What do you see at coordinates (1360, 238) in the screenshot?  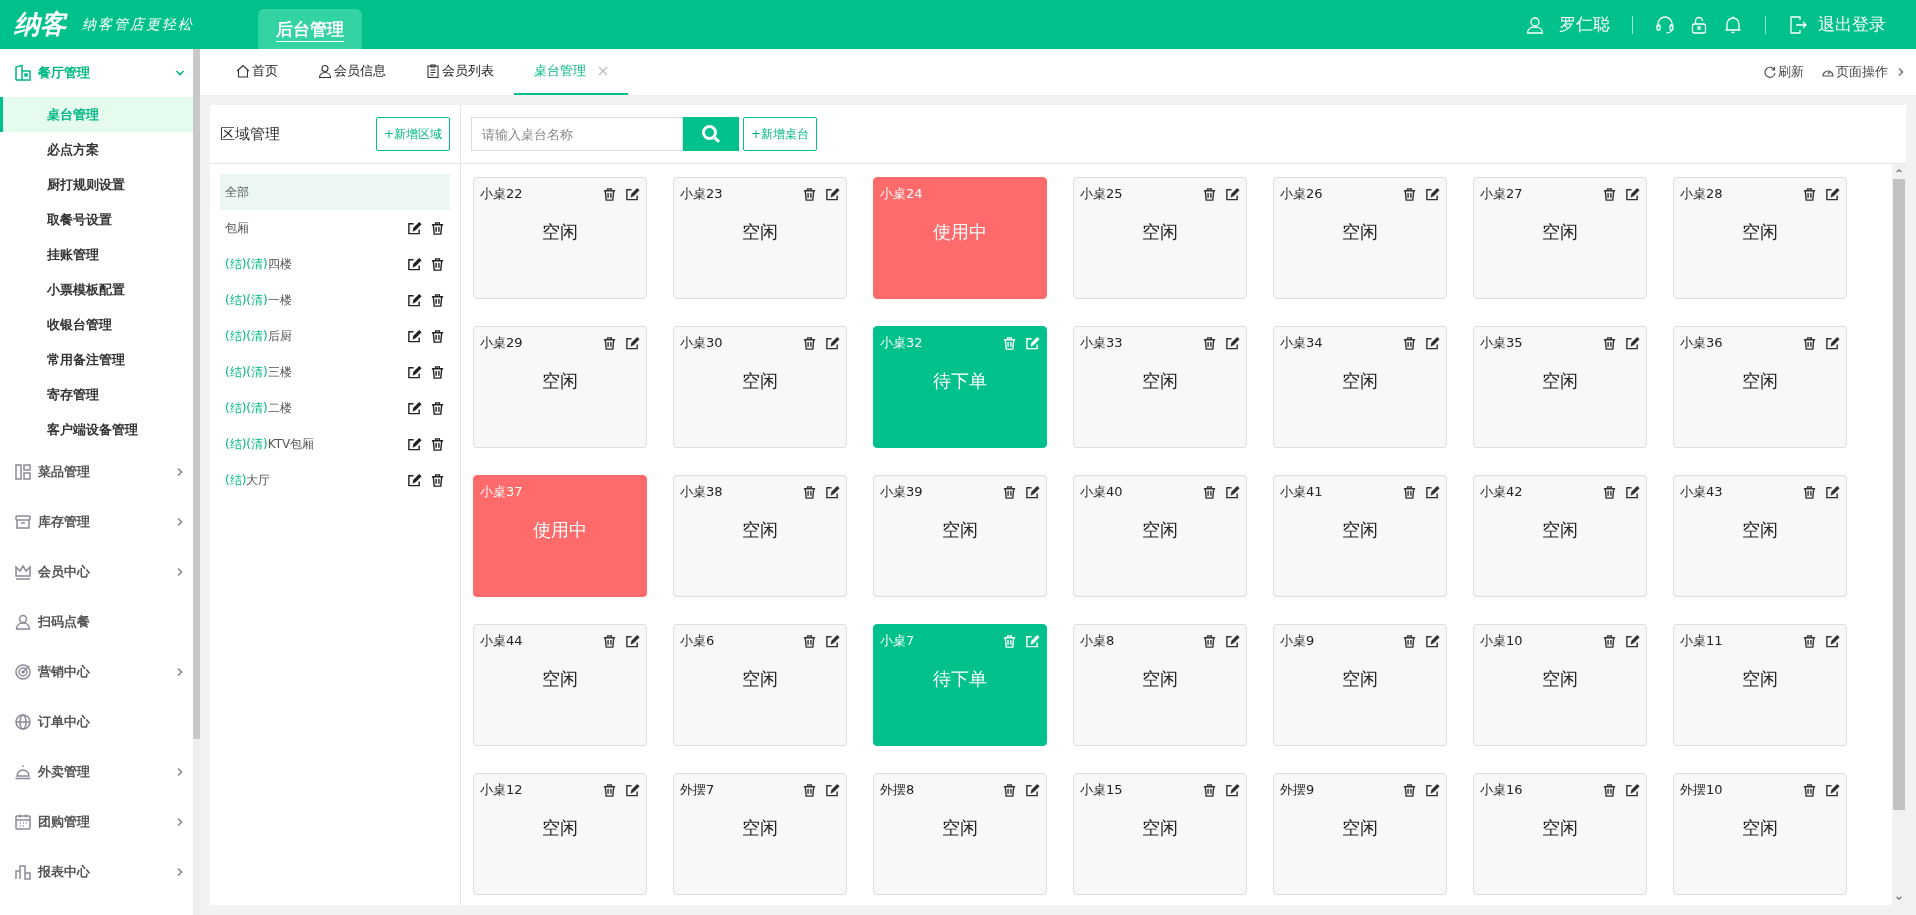 I see `table-card: 小桌26 空闲` at bounding box center [1360, 238].